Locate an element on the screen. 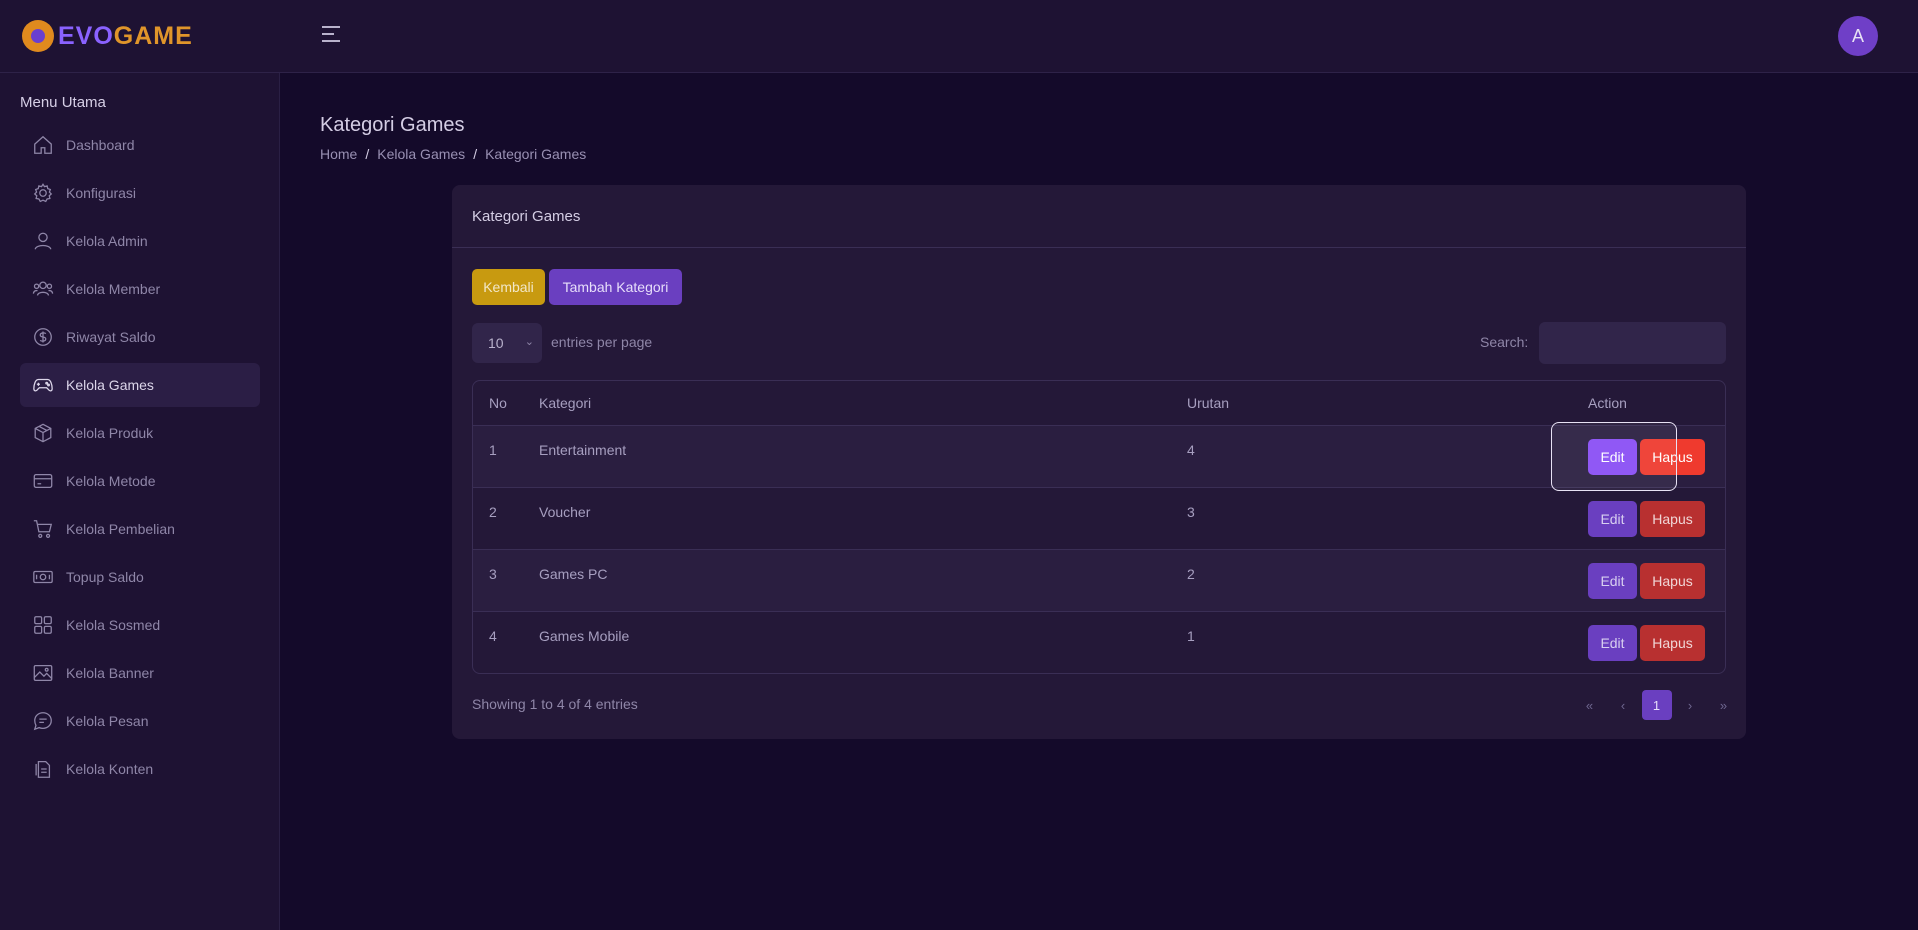 This screenshot has width=1918, height=930. sidebar-item-kelola-admin: Kelola Admin is located at coordinates (140, 241).